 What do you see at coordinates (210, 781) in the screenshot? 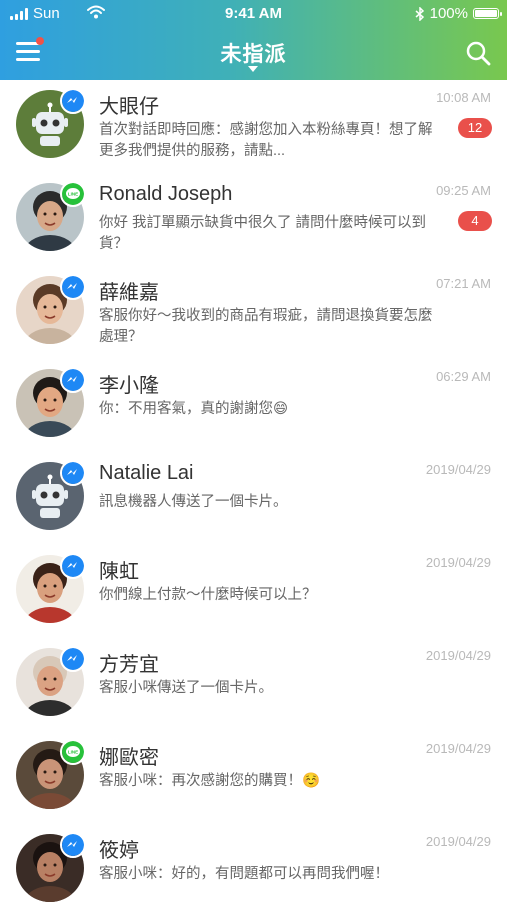
I see `message-preview: 客服小咪：再次感謝您的購買！☺️` at bounding box center [210, 781].